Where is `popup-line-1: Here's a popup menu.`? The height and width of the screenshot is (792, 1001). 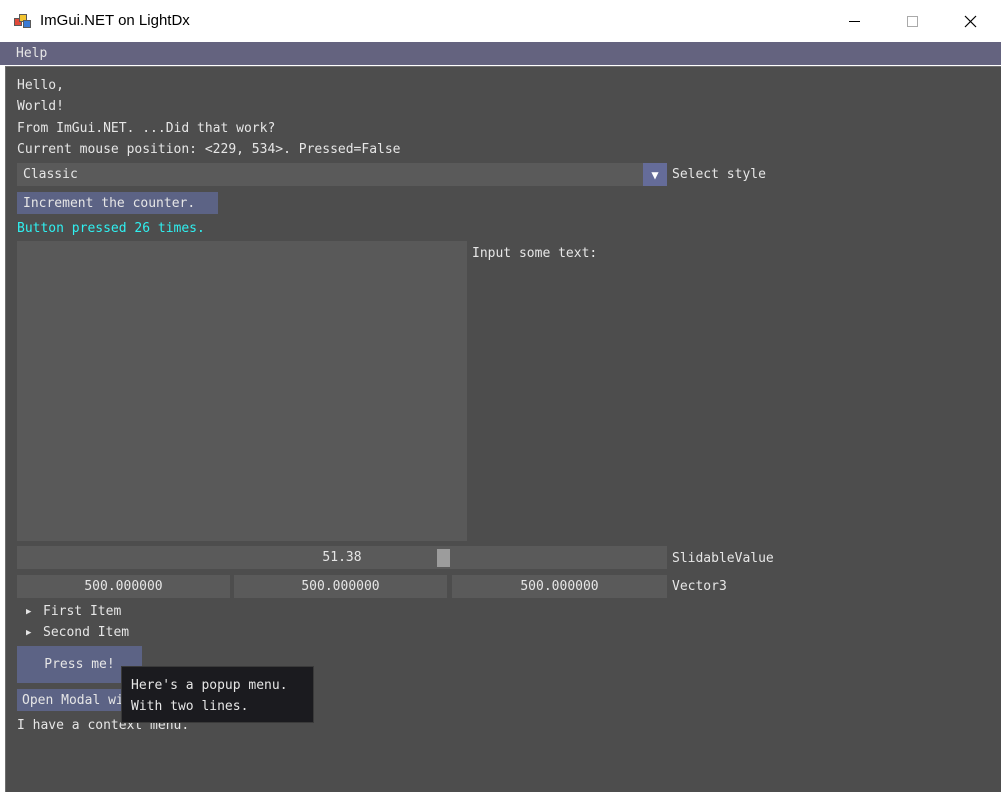 popup-line-1: Here's a popup menu. is located at coordinates (209, 685).